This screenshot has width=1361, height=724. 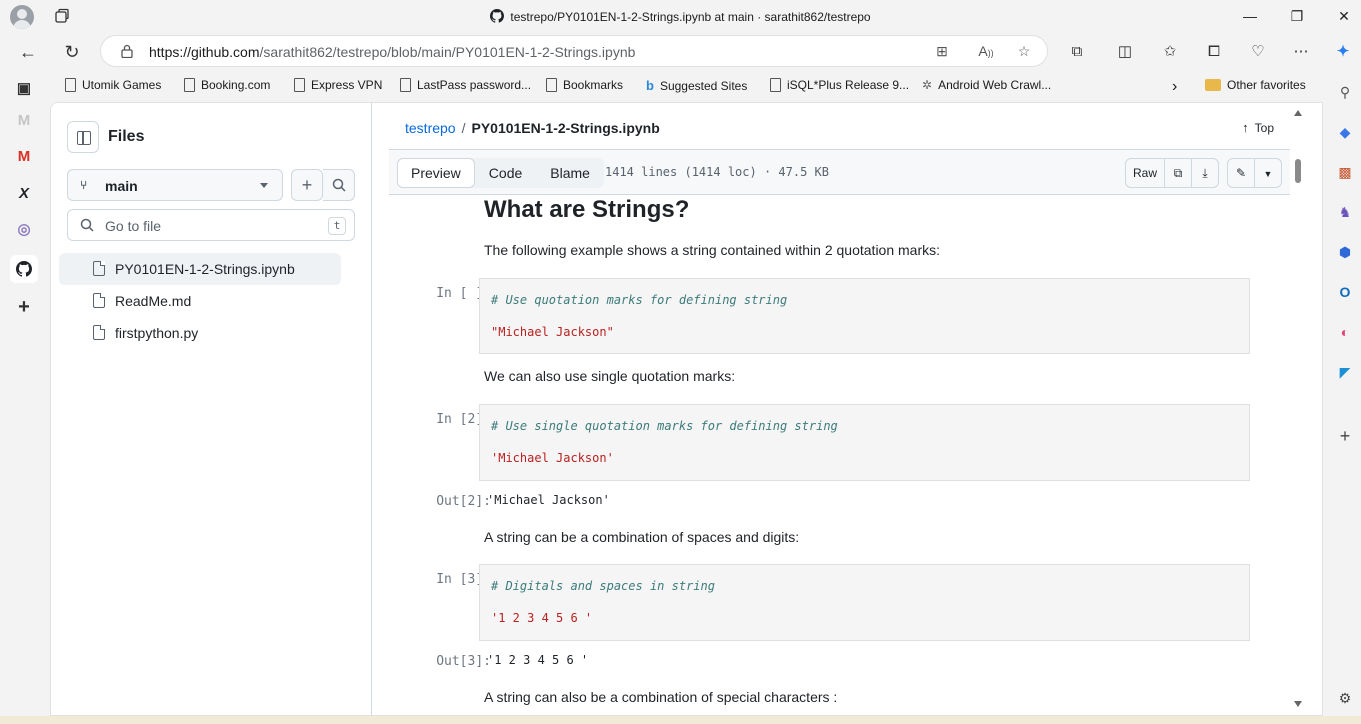 What do you see at coordinates (307, 185) in the screenshot?
I see `add-file-button: +` at bounding box center [307, 185].